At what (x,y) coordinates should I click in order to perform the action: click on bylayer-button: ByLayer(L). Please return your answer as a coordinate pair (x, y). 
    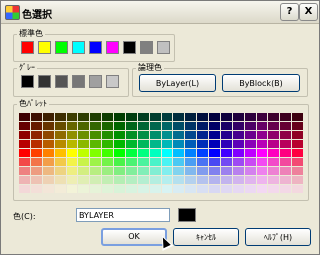
    Looking at the image, I should click on (177, 83).